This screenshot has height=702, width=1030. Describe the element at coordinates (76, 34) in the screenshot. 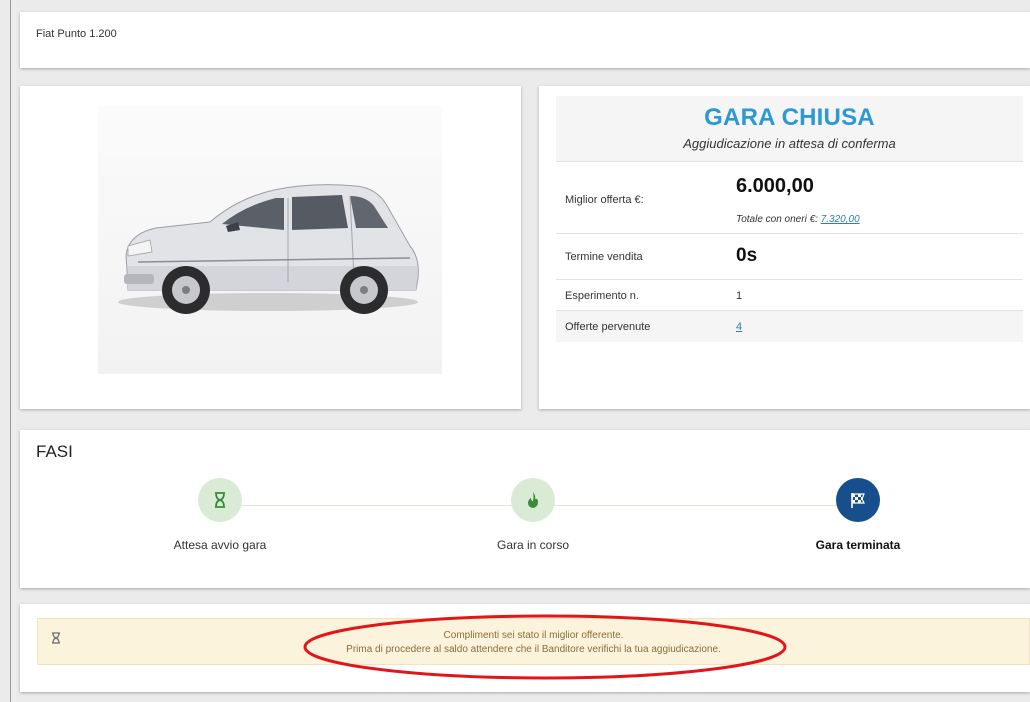

I see `lot-title: Fiat Punto 1.200` at that location.